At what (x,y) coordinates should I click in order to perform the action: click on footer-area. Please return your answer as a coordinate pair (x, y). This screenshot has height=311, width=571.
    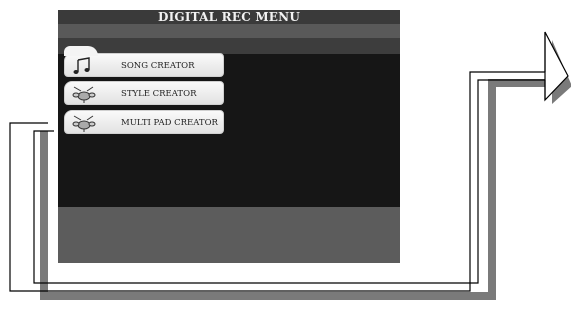
    Looking at the image, I should click on (229, 235).